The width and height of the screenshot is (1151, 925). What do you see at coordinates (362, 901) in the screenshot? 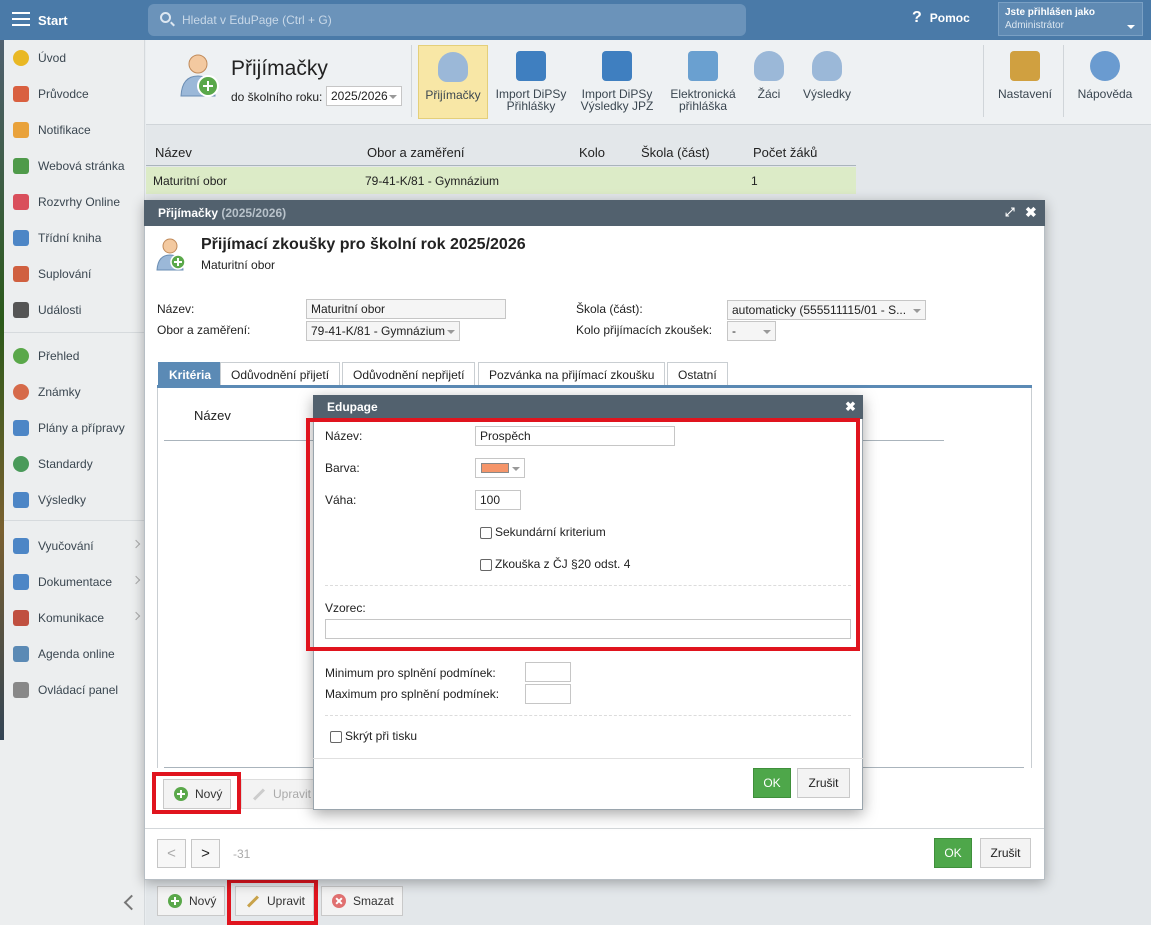
I see `delete-button: Smazat` at bounding box center [362, 901].